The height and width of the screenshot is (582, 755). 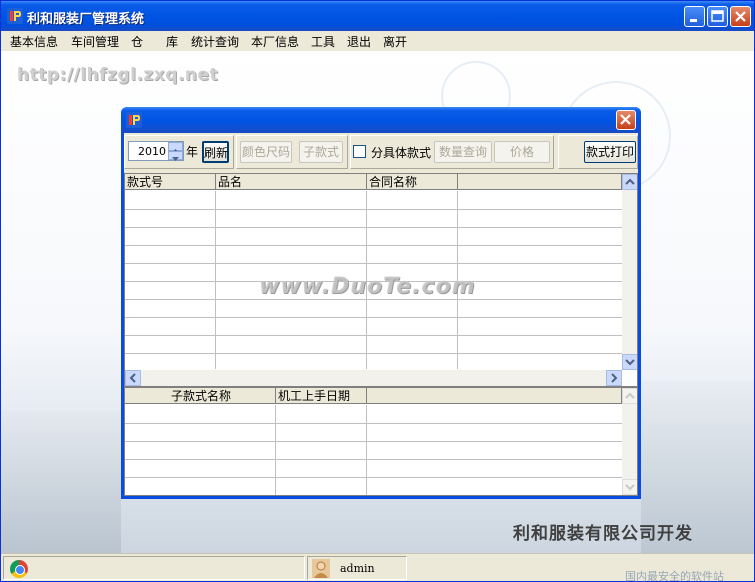 I want to click on menu-exit: 退出, so click(x=359, y=41).